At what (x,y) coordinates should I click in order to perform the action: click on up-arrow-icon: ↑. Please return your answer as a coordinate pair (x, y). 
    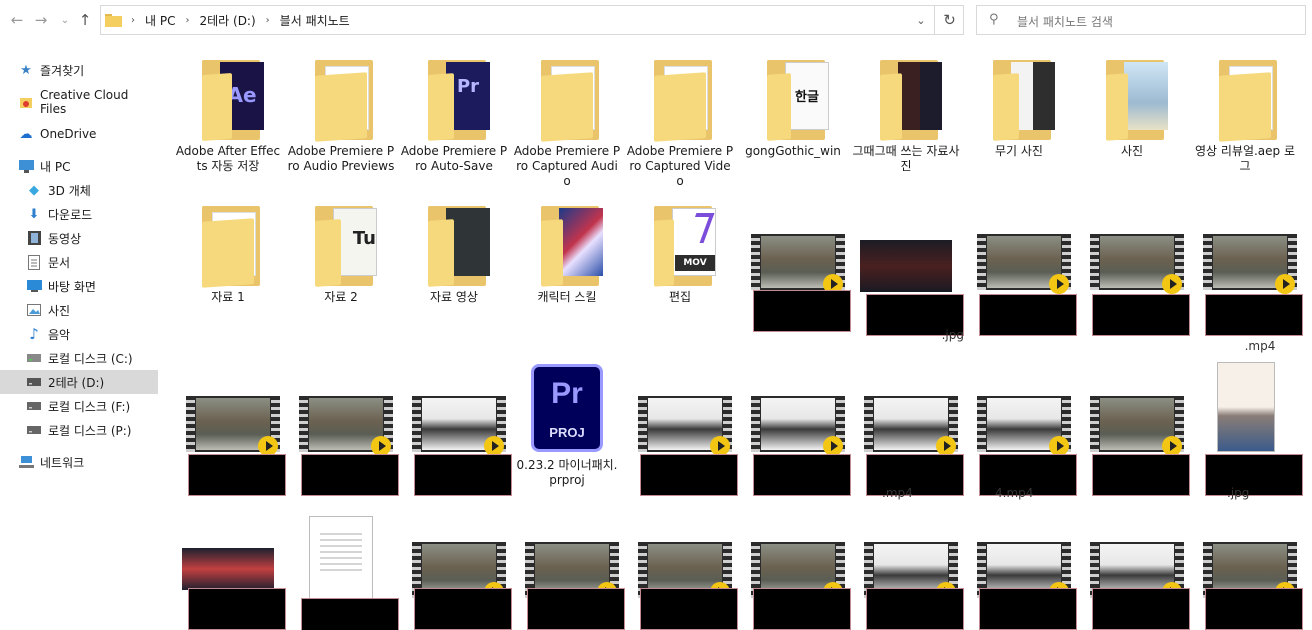
    Looking at the image, I should click on (85, 20).